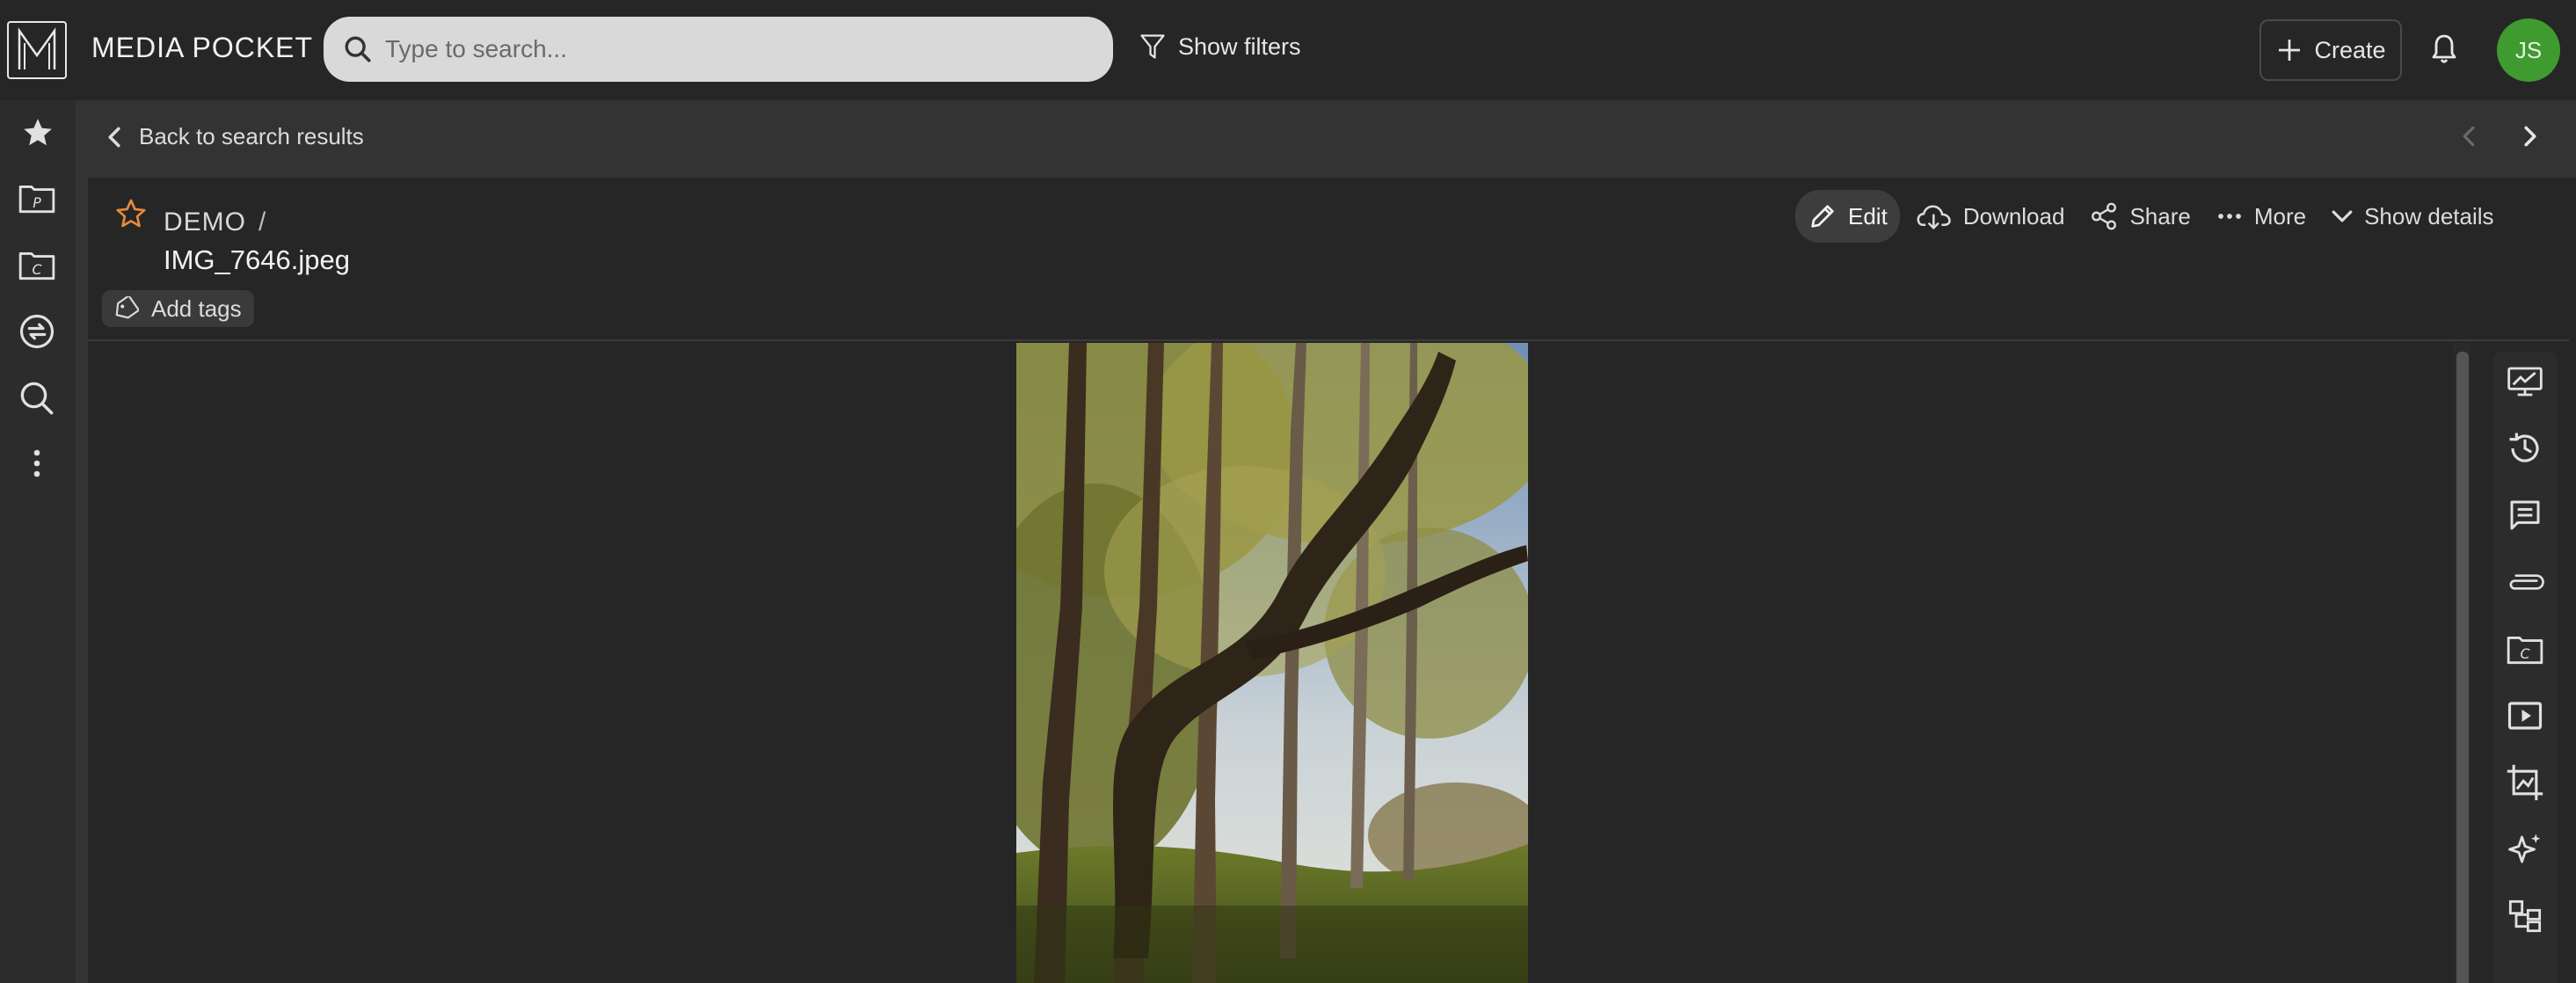 This screenshot has width=2576, height=983. What do you see at coordinates (202, 47) in the screenshot?
I see `brand-name: MEDIA POCKET` at bounding box center [202, 47].